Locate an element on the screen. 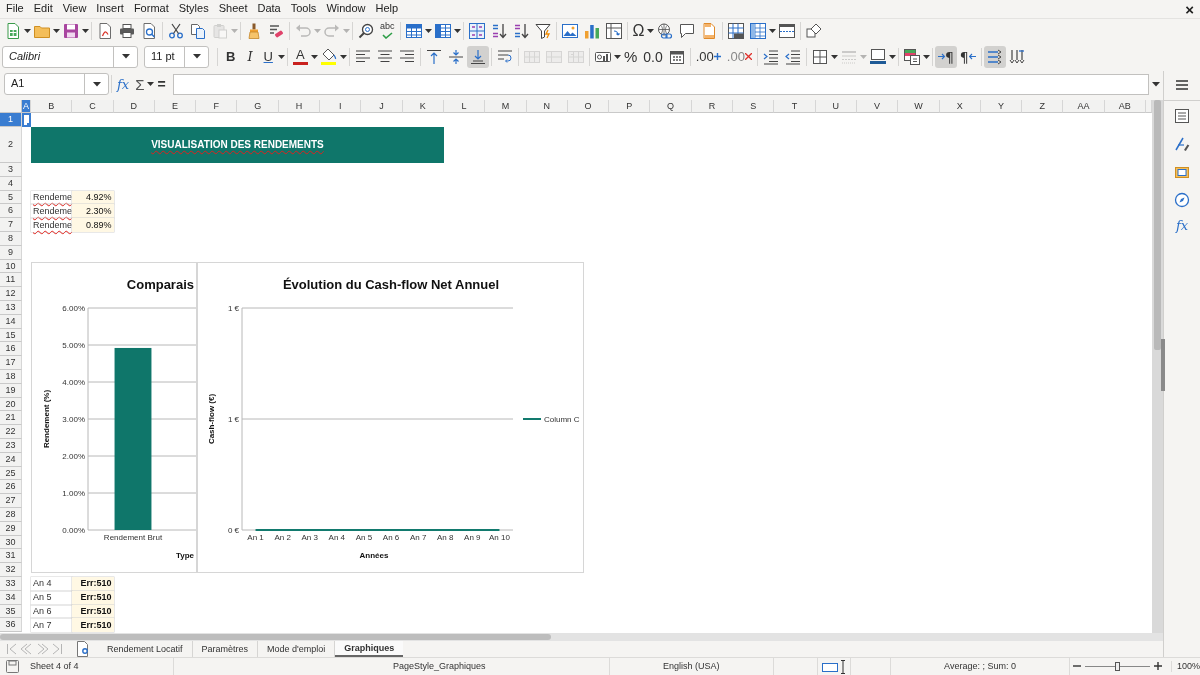 This screenshot has height=675, width=1200. menu-item: File is located at coordinates (15, 9).